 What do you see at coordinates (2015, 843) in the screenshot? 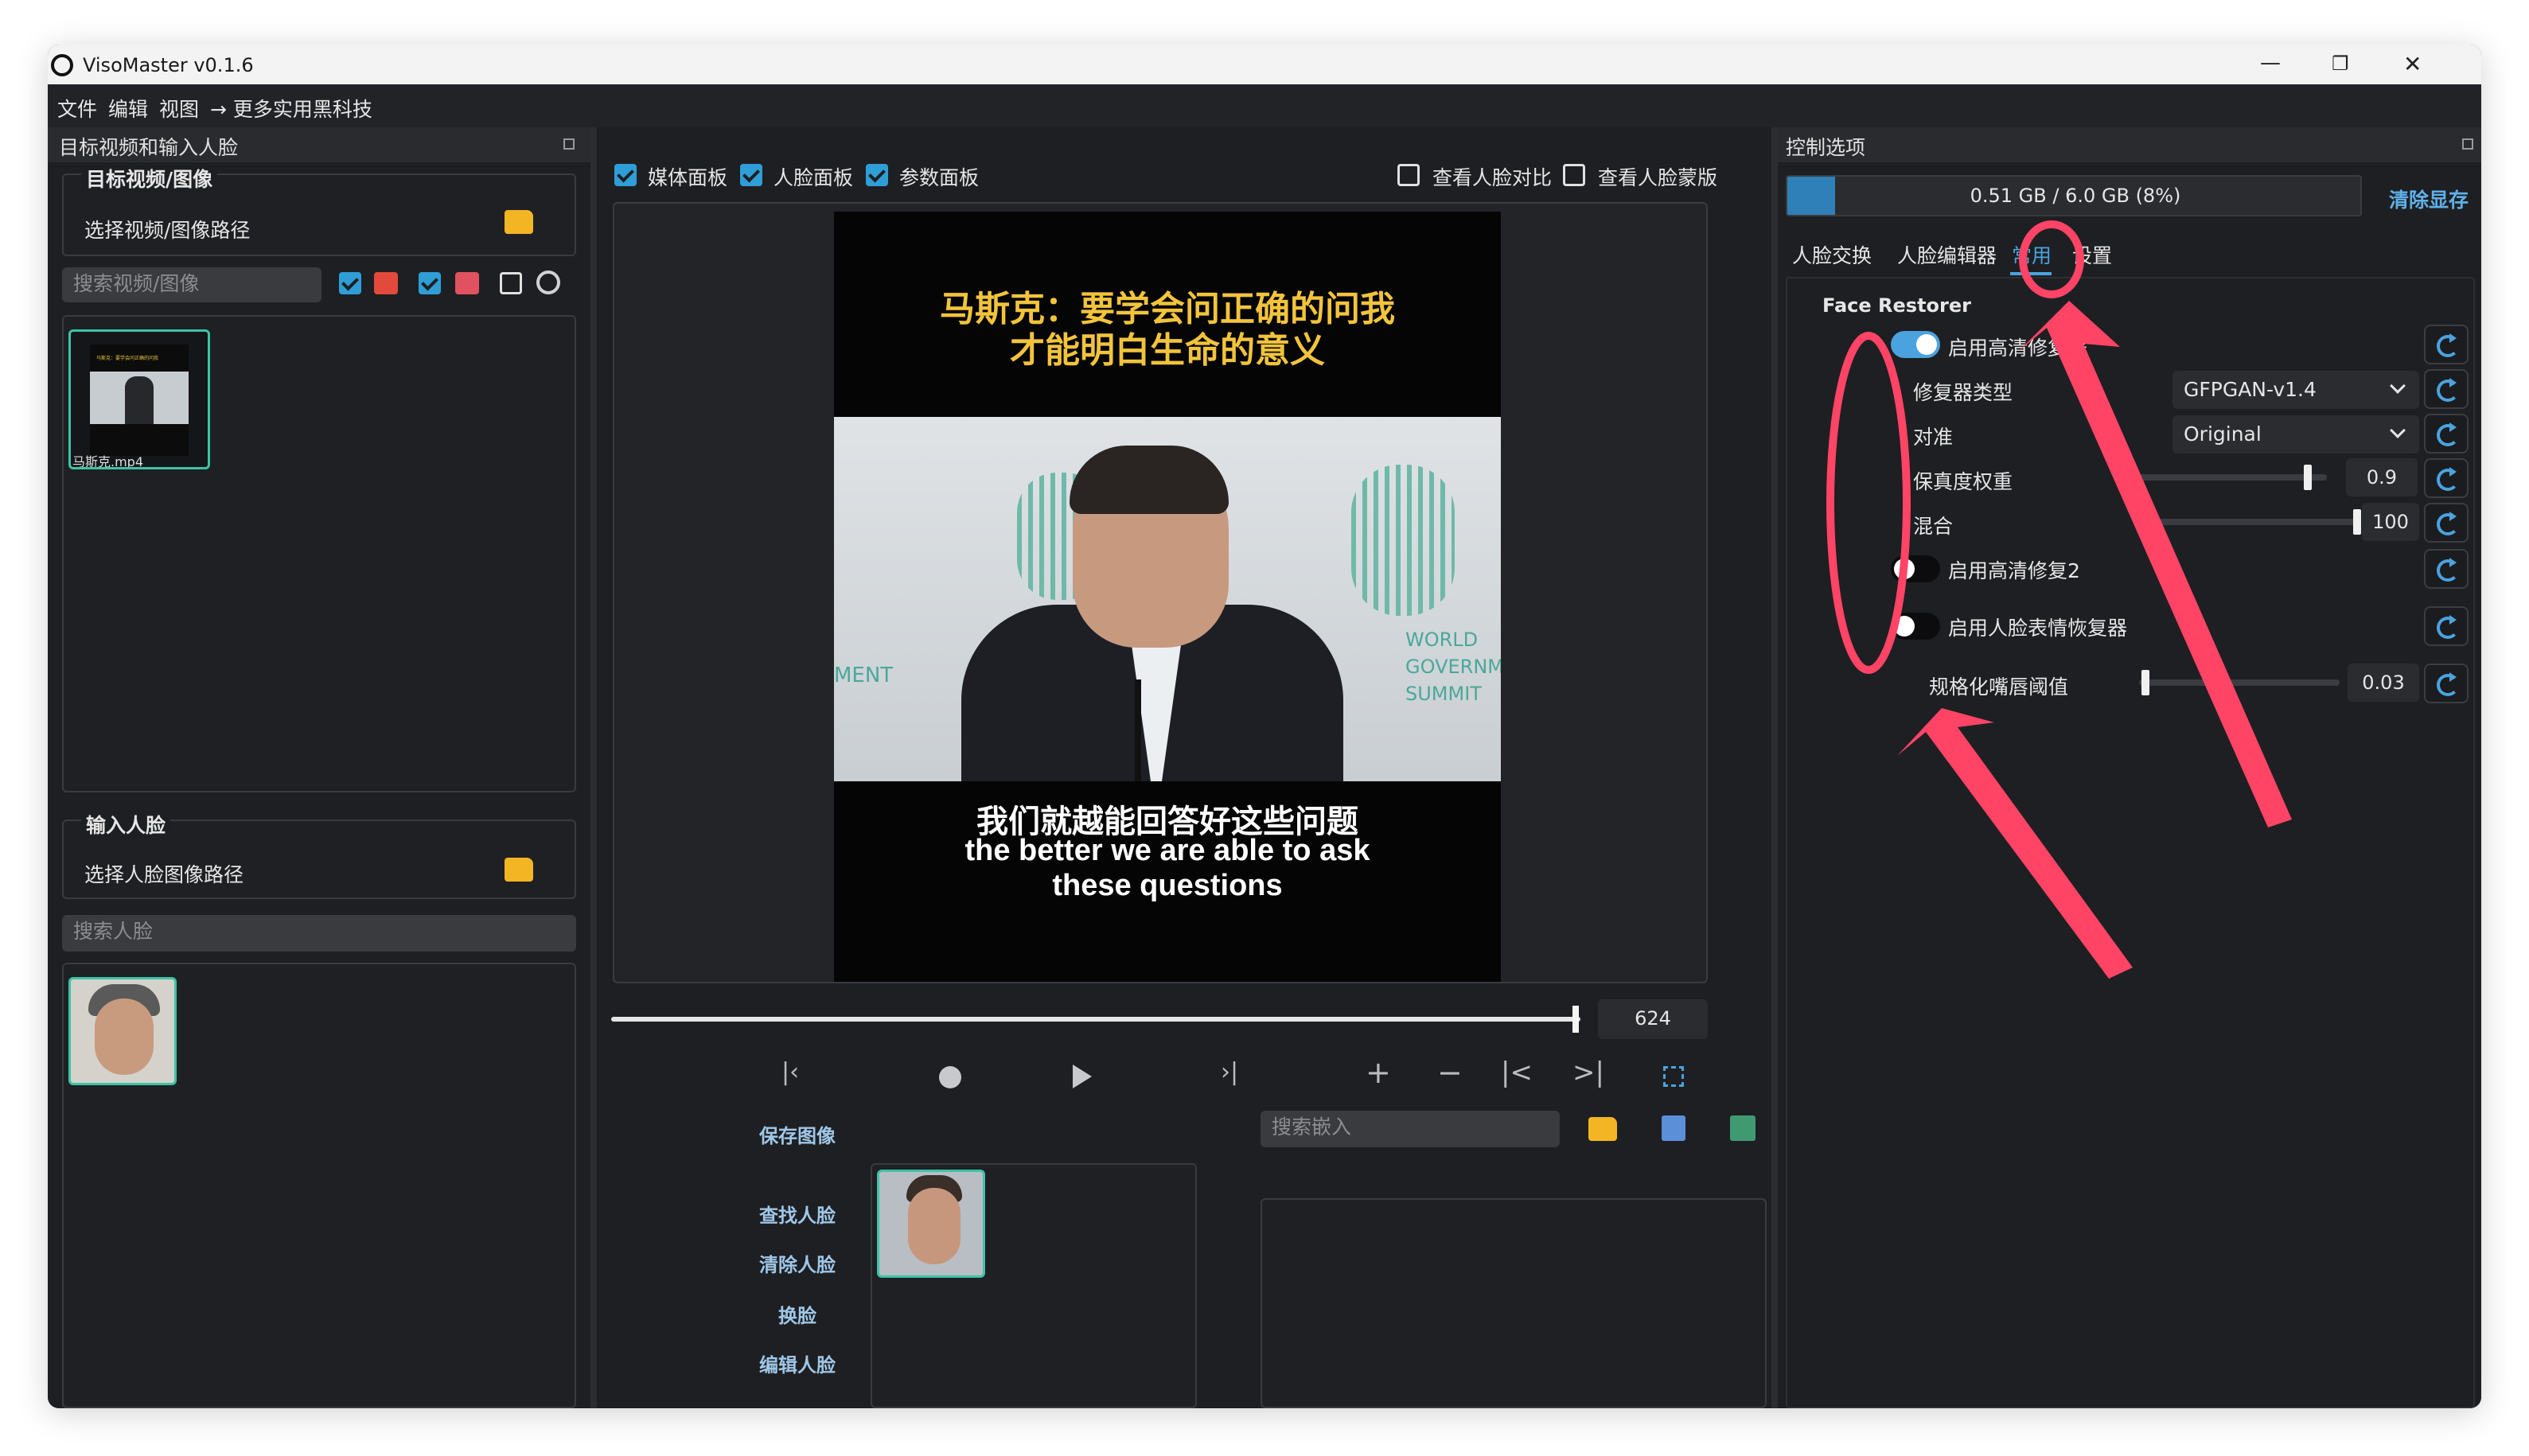
I see `annotation-arrow-toggles` at bounding box center [2015, 843].